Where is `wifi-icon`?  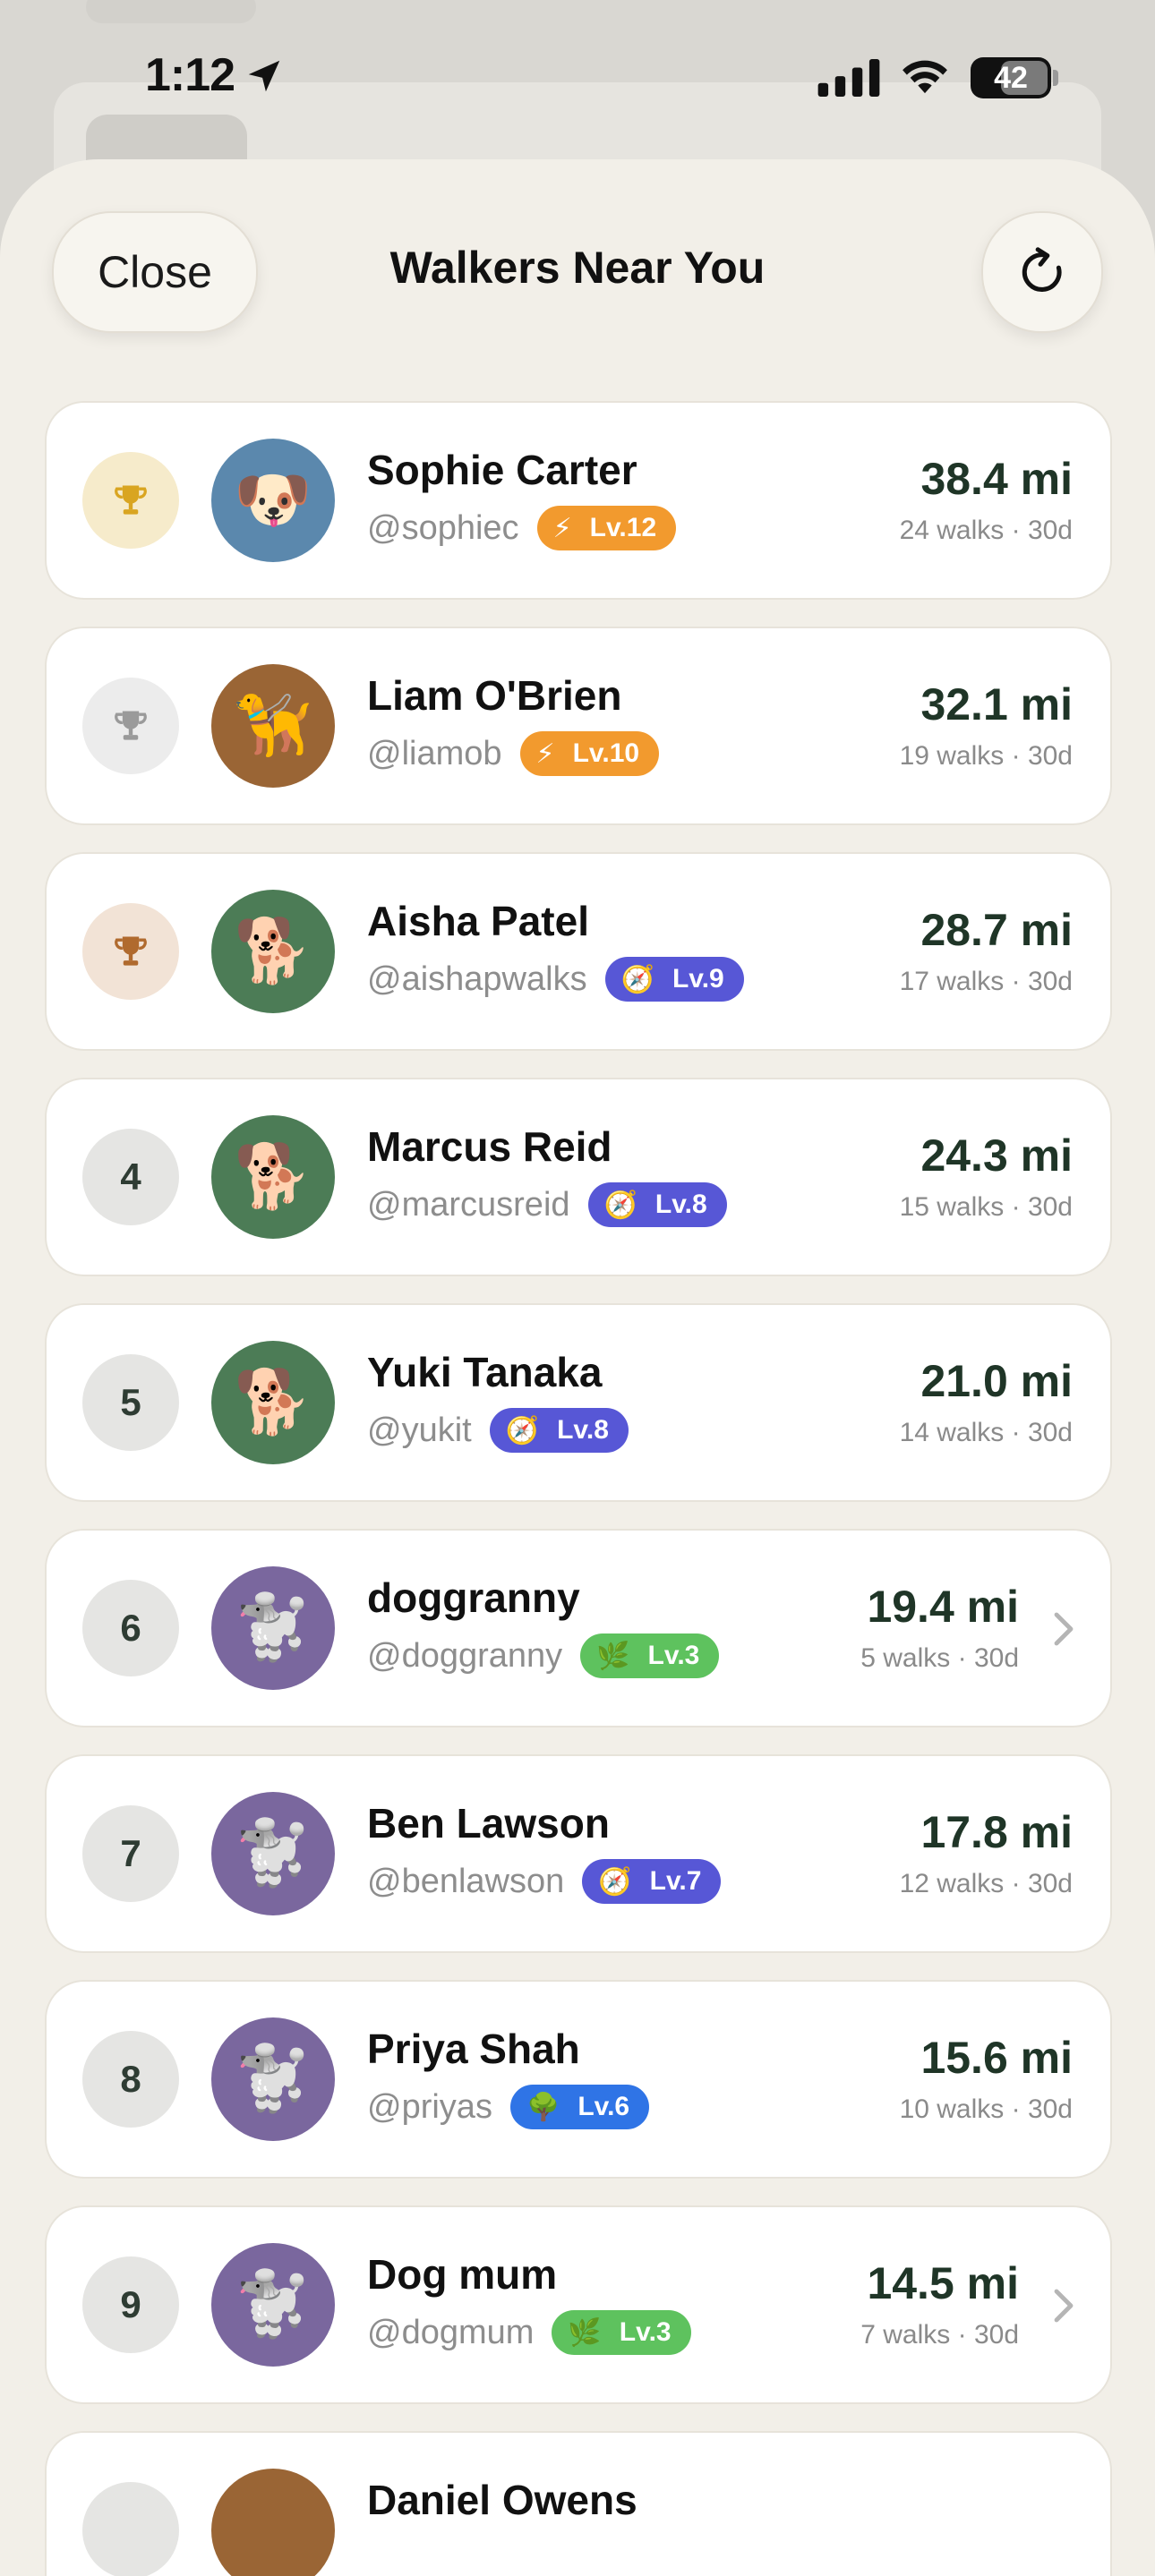 wifi-icon is located at coordinates (925, 77).